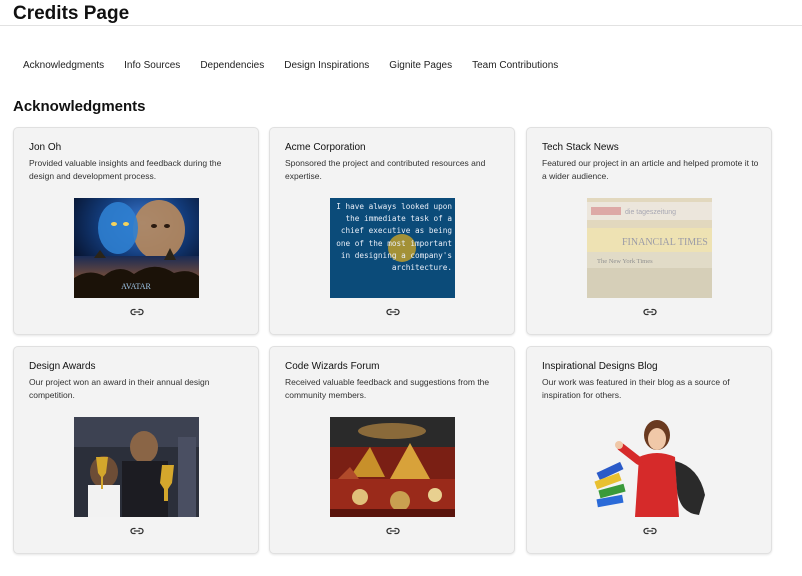  Describe the element at coordinates (232, 66) in the screenshot. I see `nav-item-dependencies: Dependencies` at that location.